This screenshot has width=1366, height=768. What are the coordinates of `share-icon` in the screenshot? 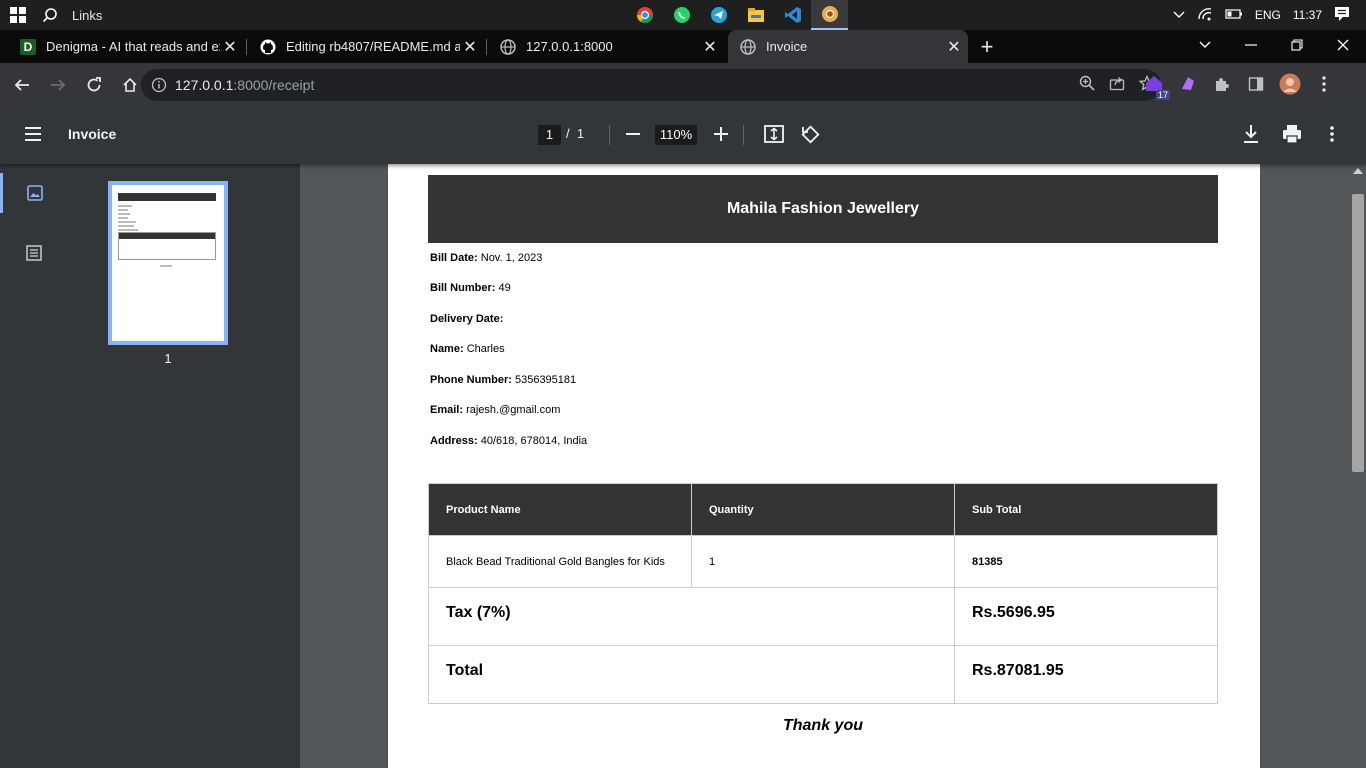 It's located at (1117, 85).